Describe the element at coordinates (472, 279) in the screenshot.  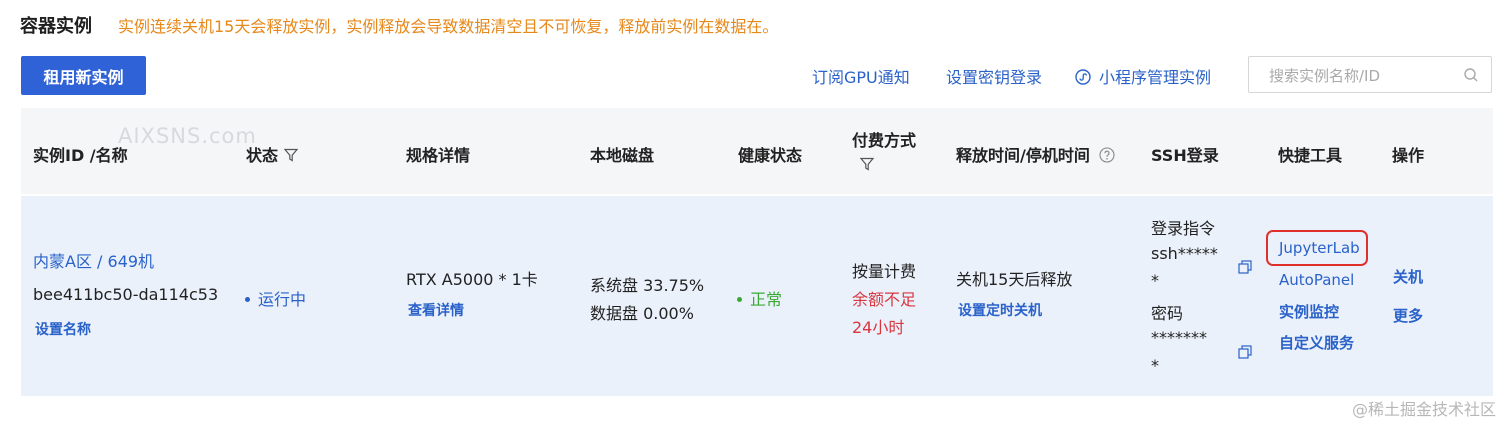
I see `spec-text: RTX A5000 * 1卡` at that location.